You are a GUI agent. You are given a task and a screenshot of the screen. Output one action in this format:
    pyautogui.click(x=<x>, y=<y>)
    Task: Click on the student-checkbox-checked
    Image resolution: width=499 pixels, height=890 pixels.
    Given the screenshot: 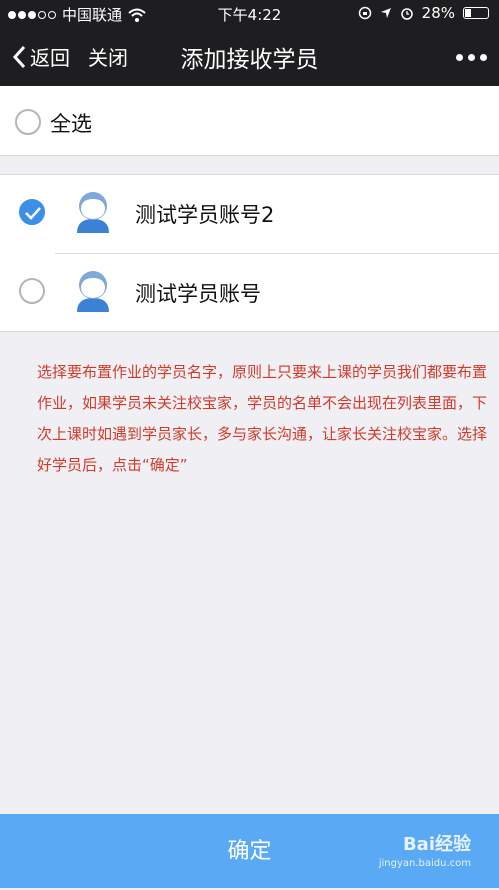 What is the action you would take?
    pyautogui.click(x=32, y=212)
    